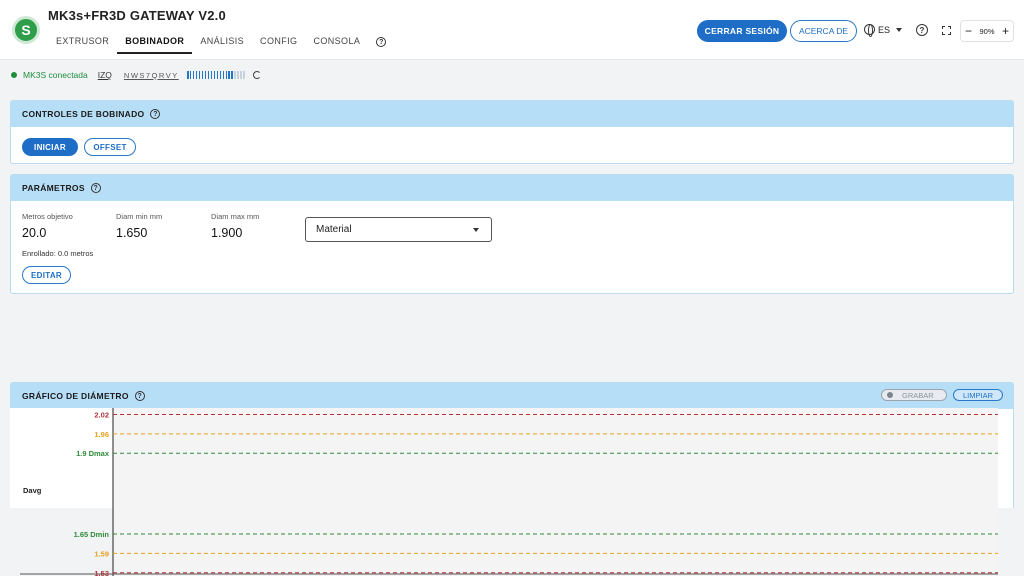 The image size is (1024, 576). Describe the element at coordinates (222, 42) in the screenshot. I see `tab-analisis: ANÁLISIS` at that location.